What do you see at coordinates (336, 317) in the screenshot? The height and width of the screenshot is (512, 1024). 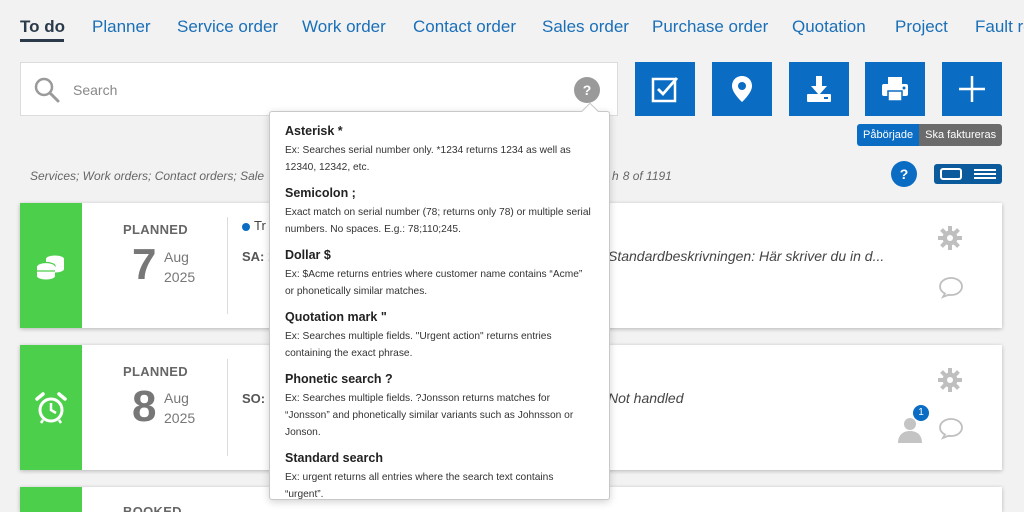 I see `tip-title: Quotation mark "` at bounding box center [336, 317].